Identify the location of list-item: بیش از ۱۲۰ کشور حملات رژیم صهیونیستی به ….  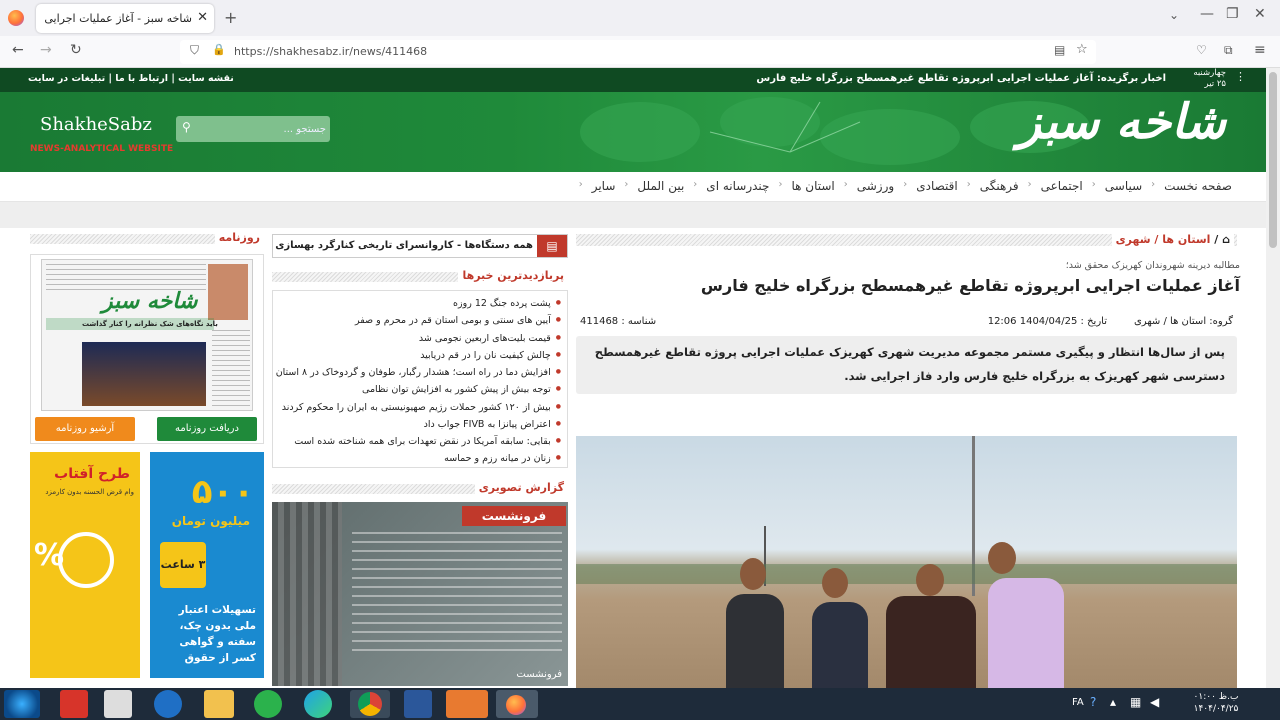
(417, 407).